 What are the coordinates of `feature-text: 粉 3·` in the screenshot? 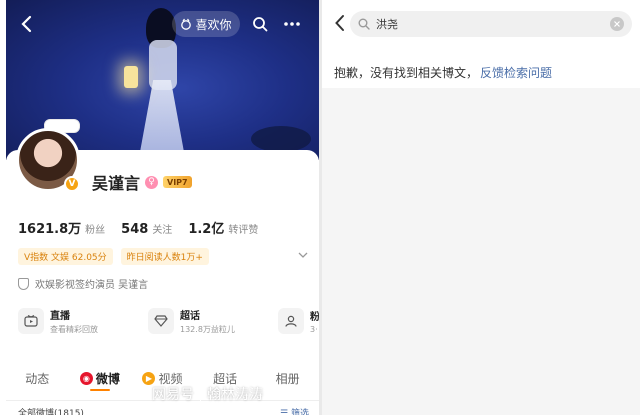 It's located at (314, 321).